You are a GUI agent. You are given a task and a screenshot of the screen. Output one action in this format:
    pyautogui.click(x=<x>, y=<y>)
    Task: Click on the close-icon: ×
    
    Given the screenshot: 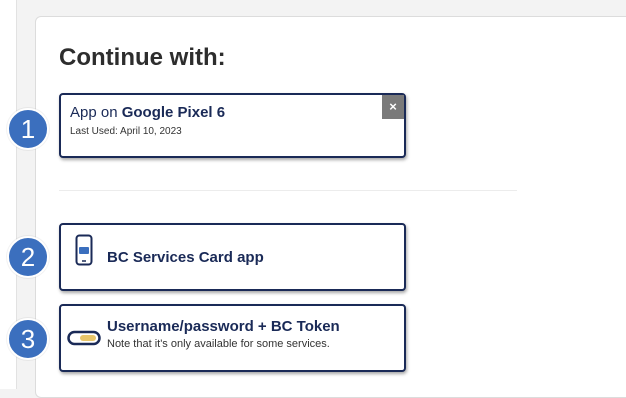 What is the action you would take?
    pyautogui.click(x=393, y=107)
    